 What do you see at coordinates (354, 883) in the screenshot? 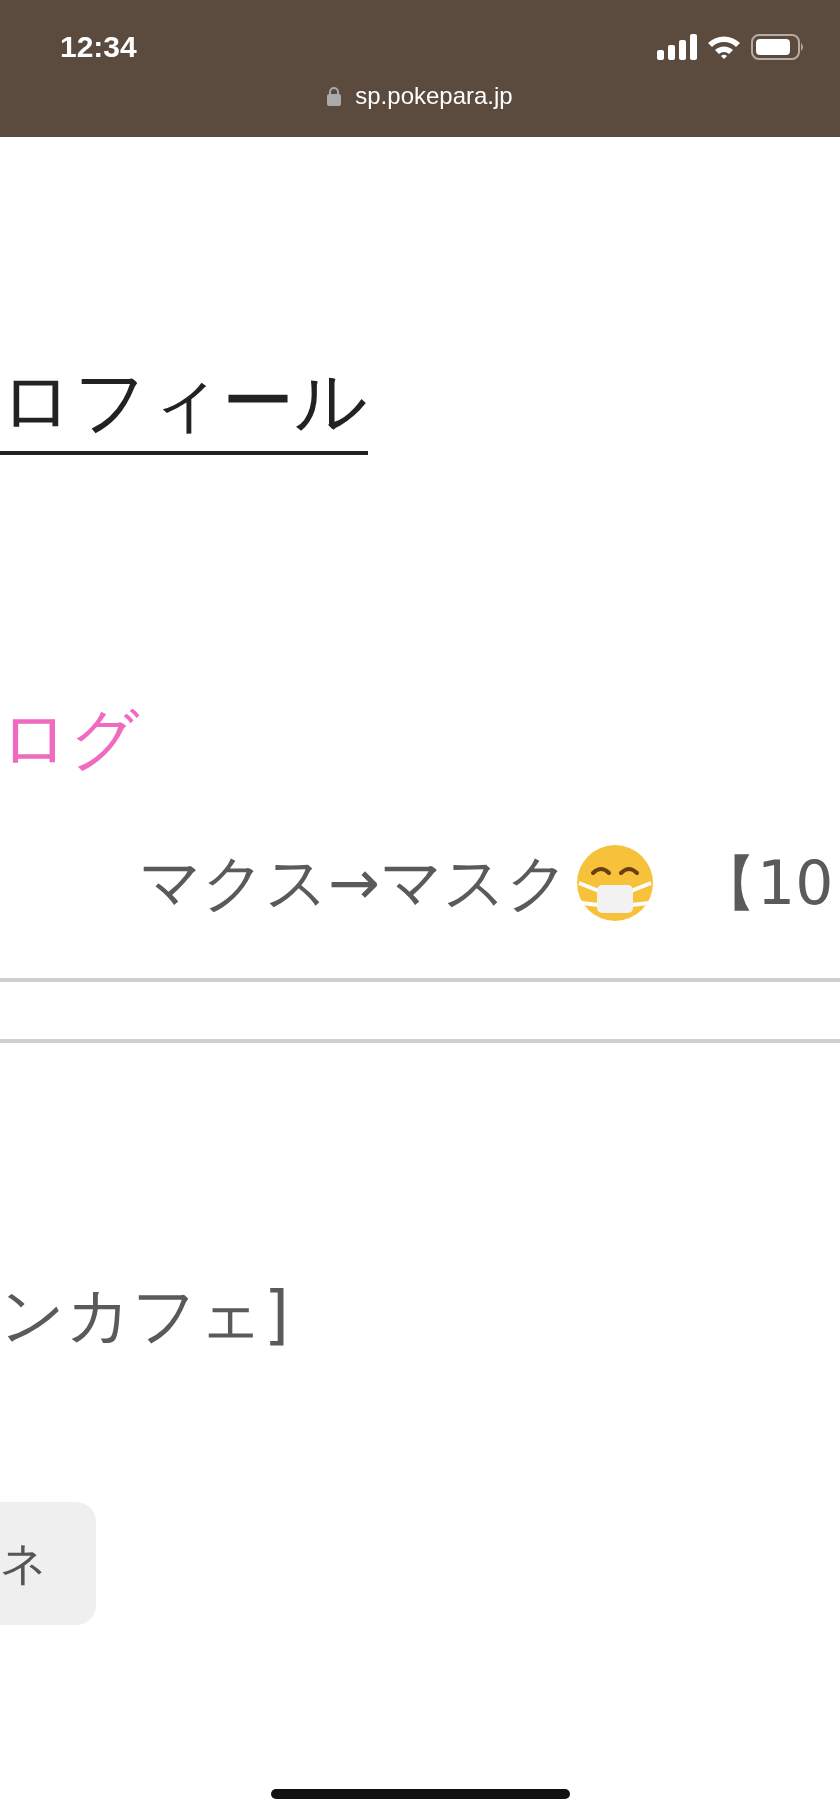
I see `blog-entry-title: マクス→マスク` at bounding box center [354, 883].